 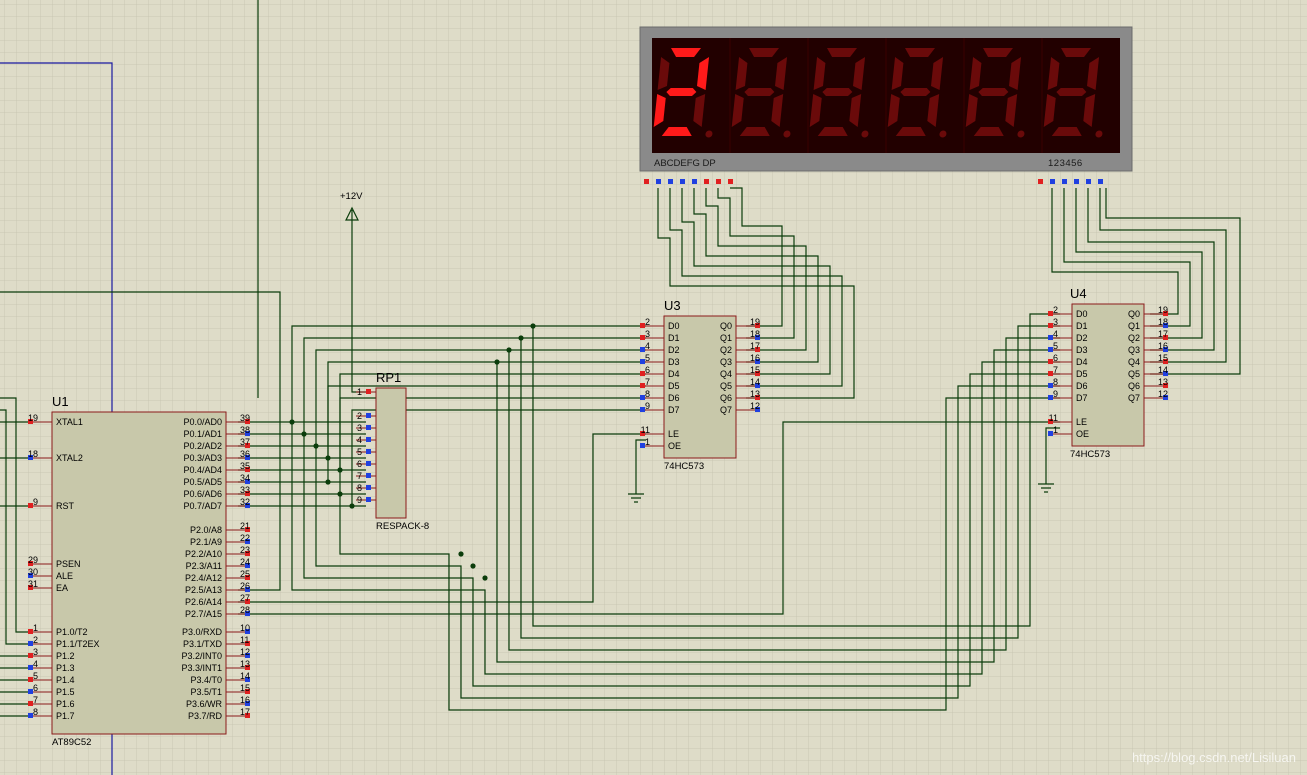 What do you see at coordinates (65, 506) in the screenshot?
I see `pin-name: RST` at bounding box center [65, 506].